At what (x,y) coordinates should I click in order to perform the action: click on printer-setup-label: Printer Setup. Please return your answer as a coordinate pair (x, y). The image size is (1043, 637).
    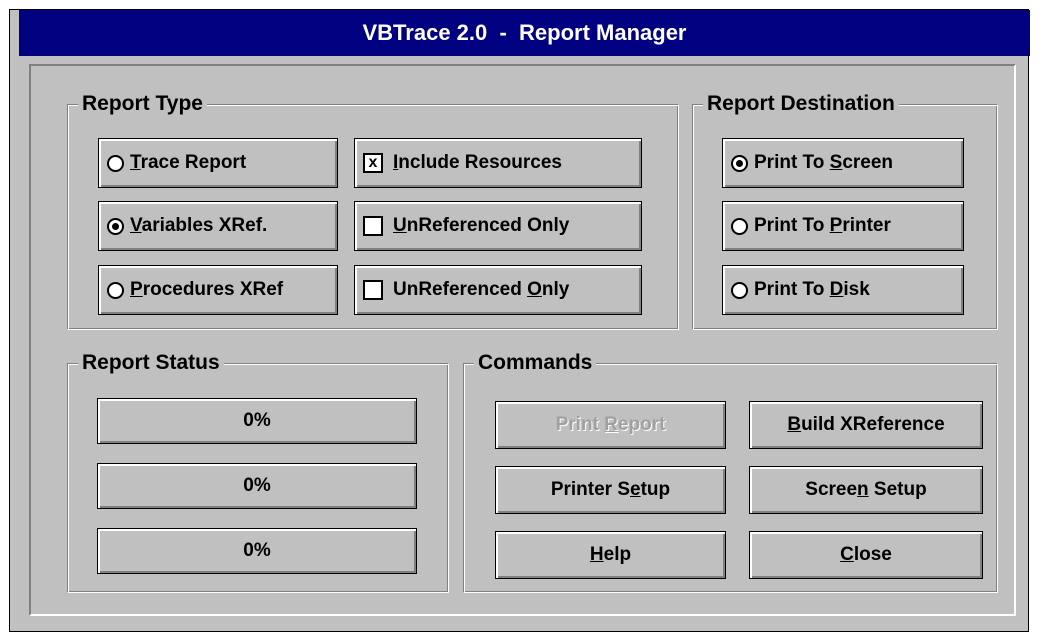
    Looking at the image, I should click on (610, 489).